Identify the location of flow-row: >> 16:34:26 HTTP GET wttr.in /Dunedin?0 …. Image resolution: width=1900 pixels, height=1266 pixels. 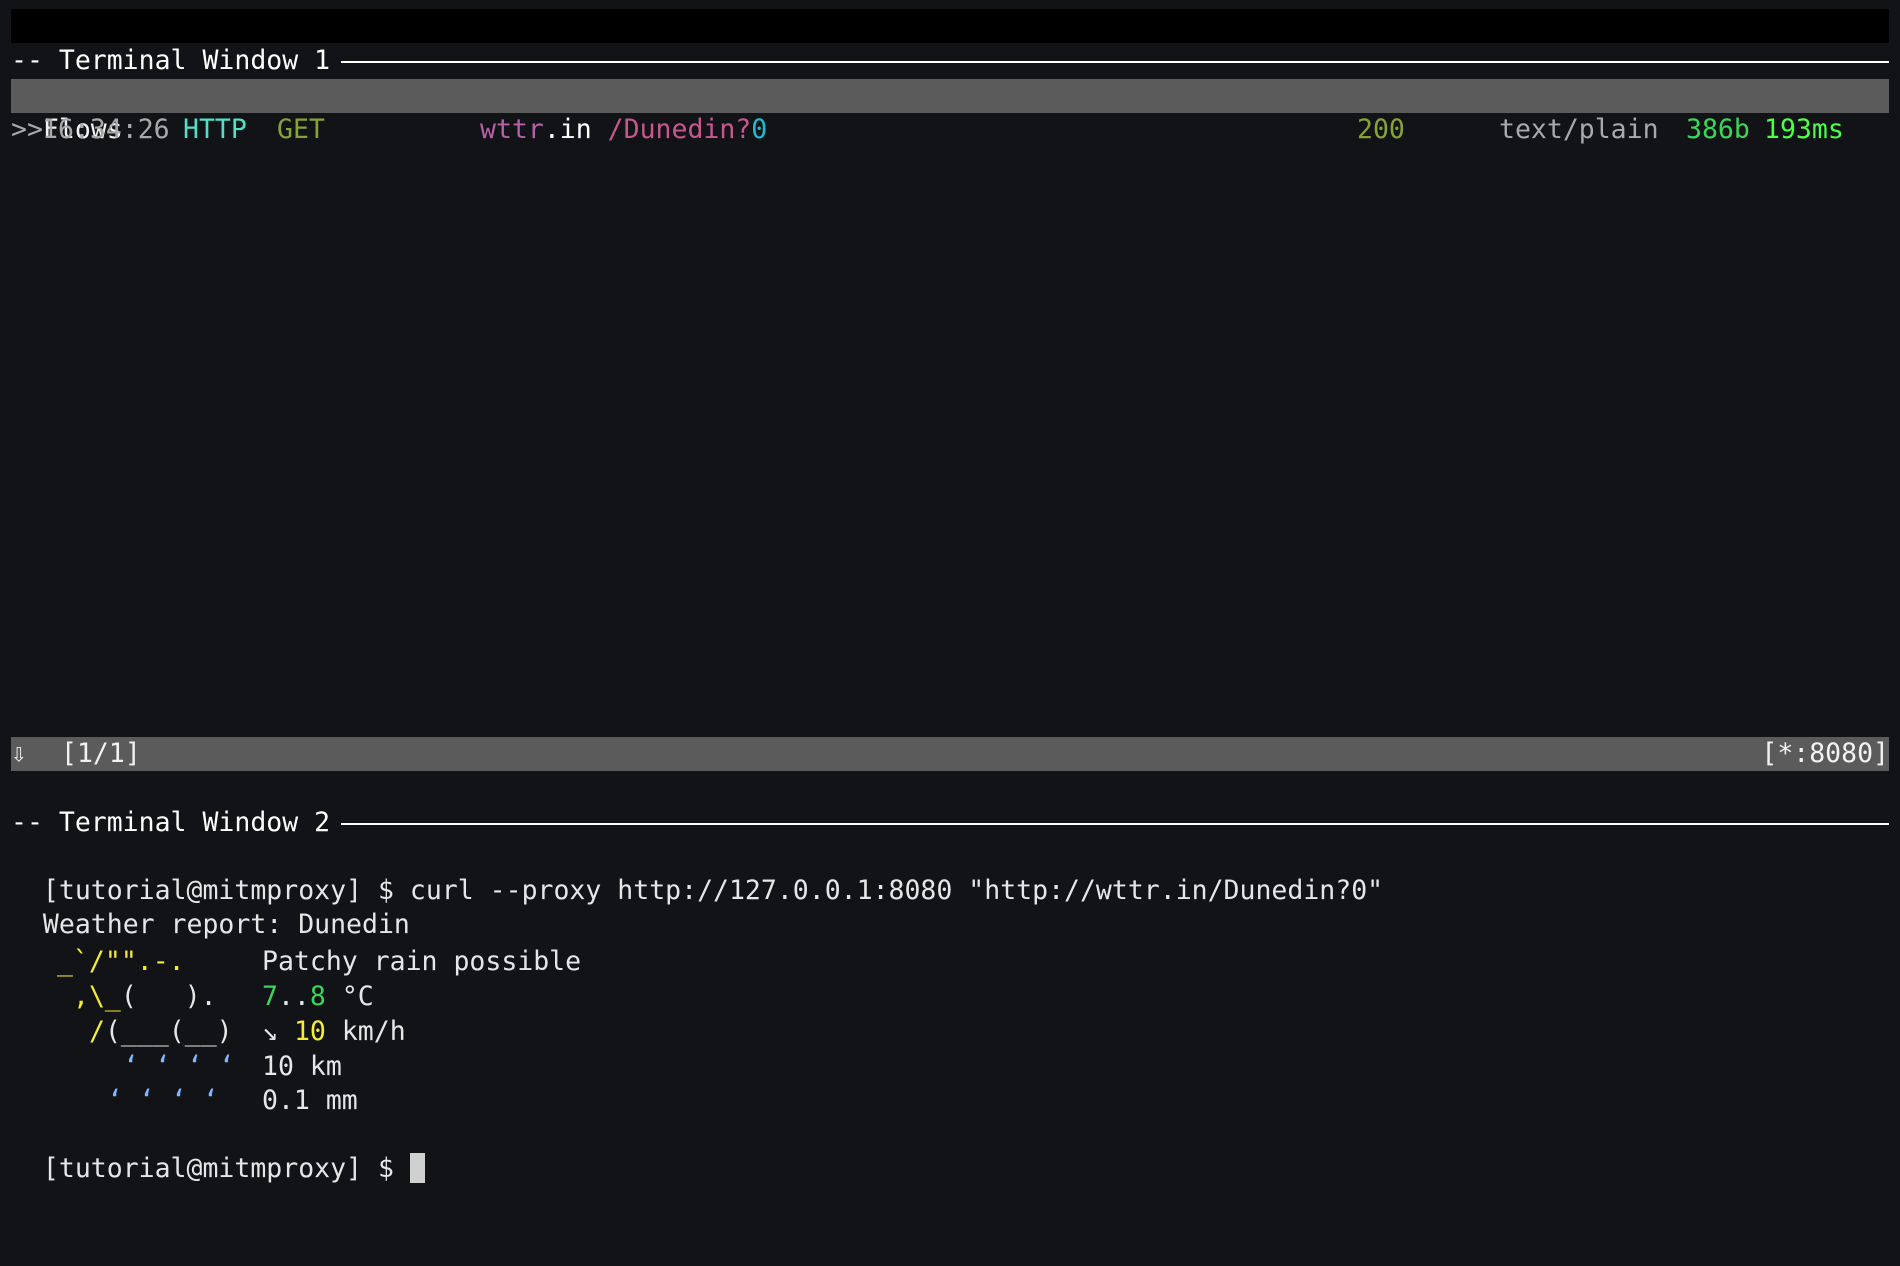
(950, 130).